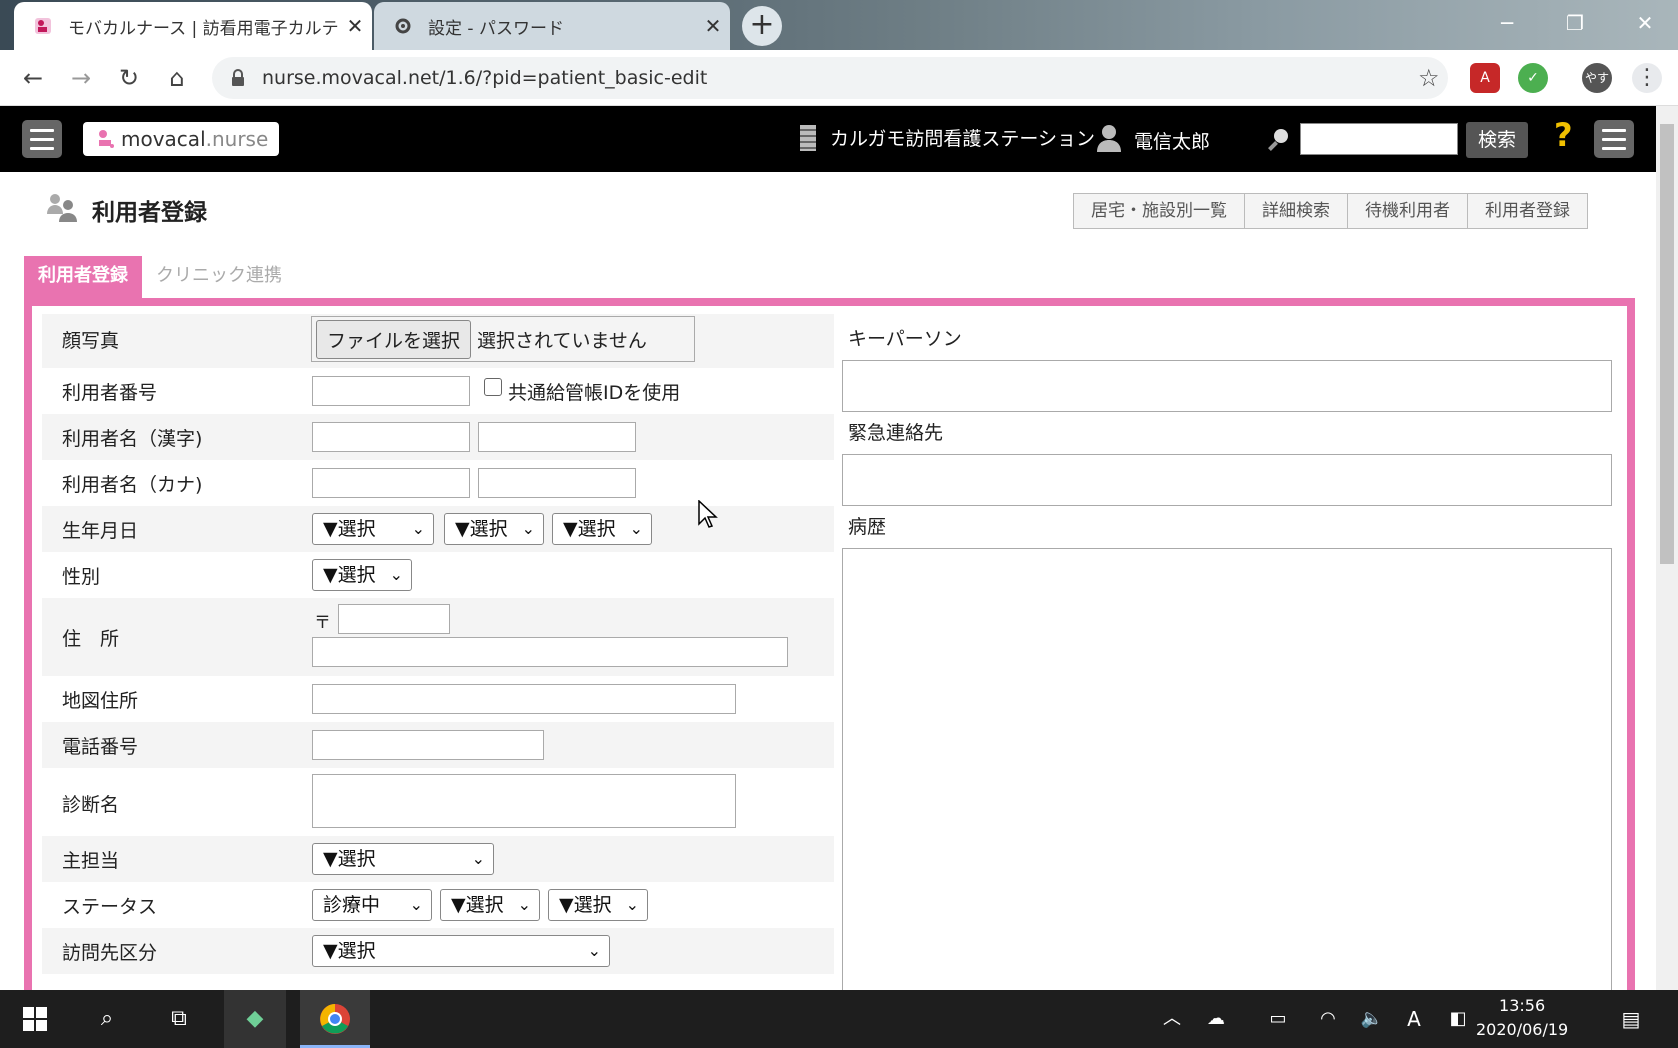  What do you see at coordinates (81, 79) in the screenshot?
I see `forward-icon: →` at bounding box center [81, 79].